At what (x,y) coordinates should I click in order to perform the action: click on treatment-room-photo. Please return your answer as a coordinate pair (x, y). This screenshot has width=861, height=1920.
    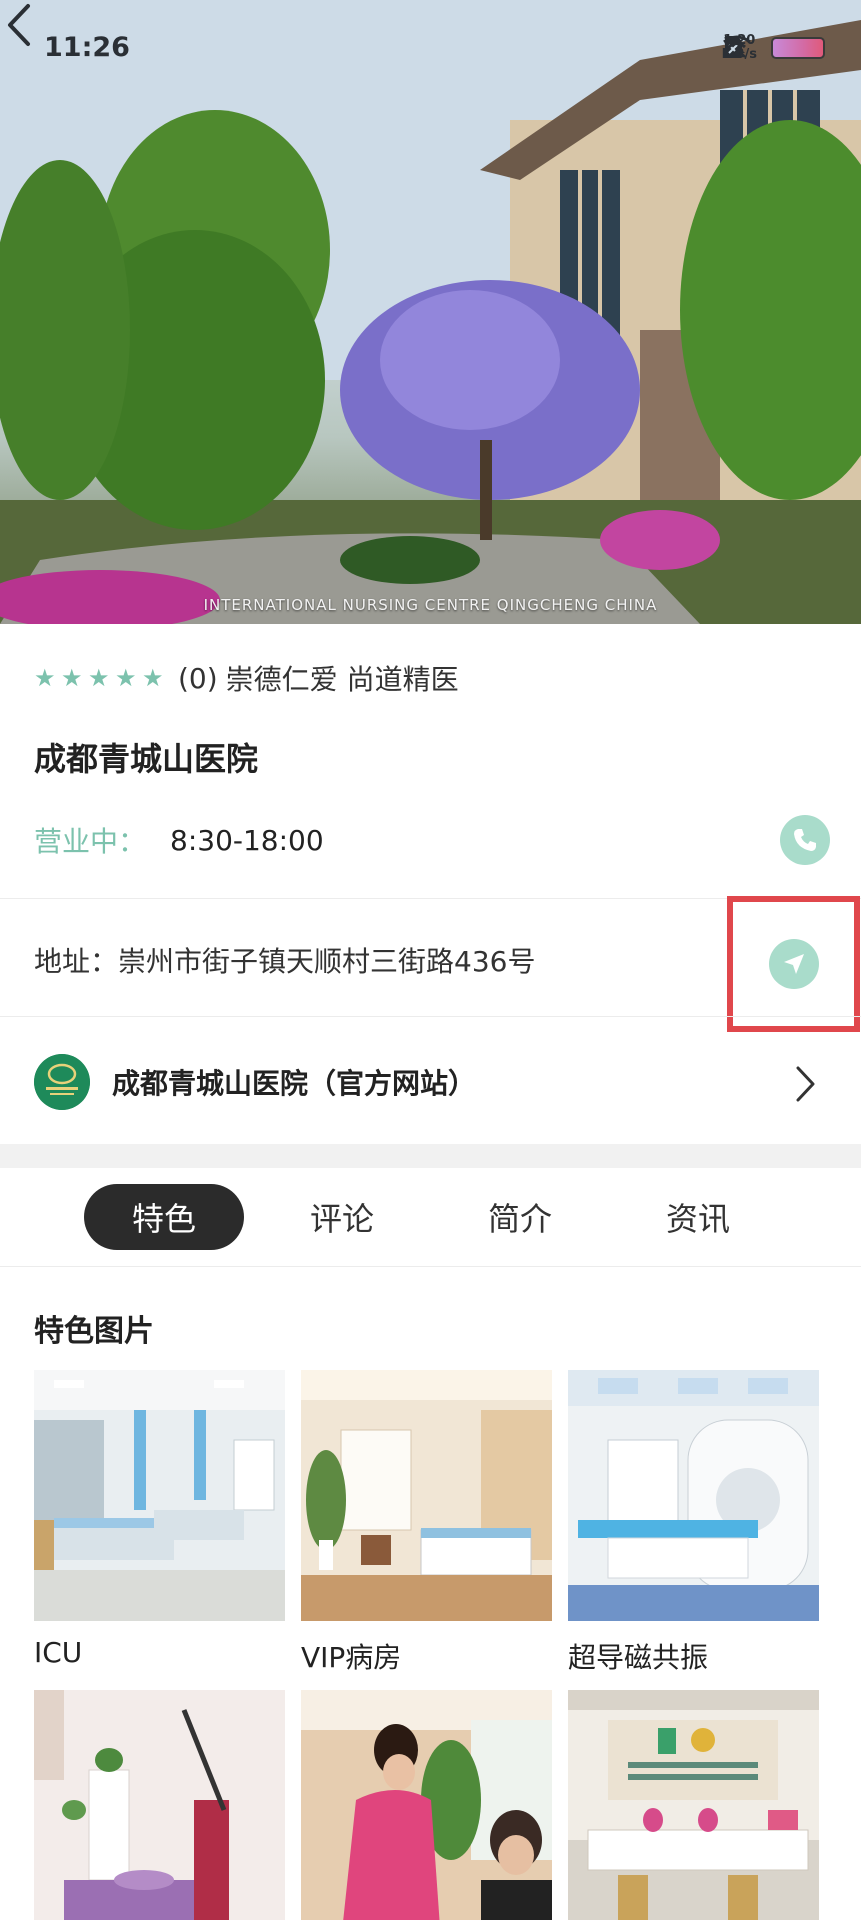
    Looking at the image, I should click on (159, 1805).